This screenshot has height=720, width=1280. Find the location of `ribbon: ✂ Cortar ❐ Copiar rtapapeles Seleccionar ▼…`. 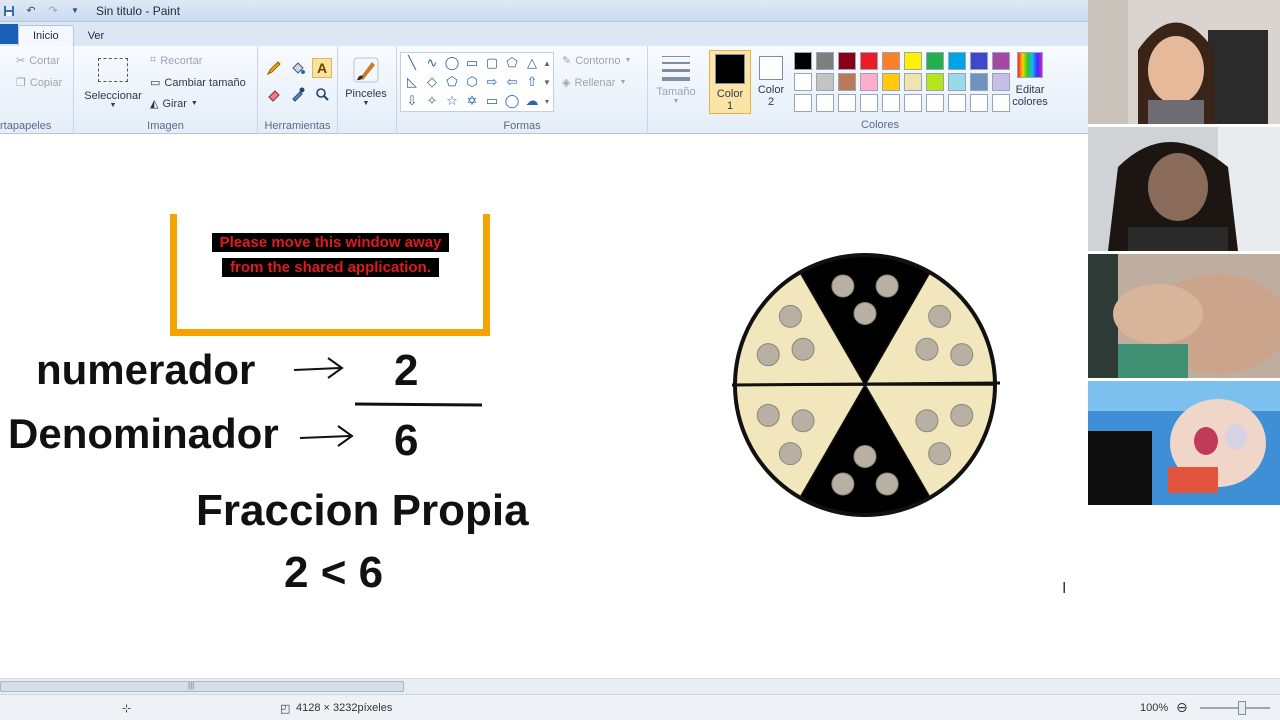

ribbon: ✂ Cortar ❐ Copiar rtapapeles Seleccionar ▼… is located at coordinates (544, 90).